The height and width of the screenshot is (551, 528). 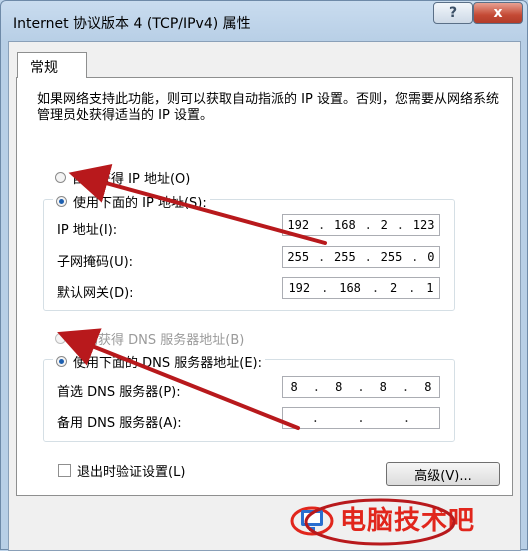 I want to click on checkbox-box, so click(x=64, y=470).